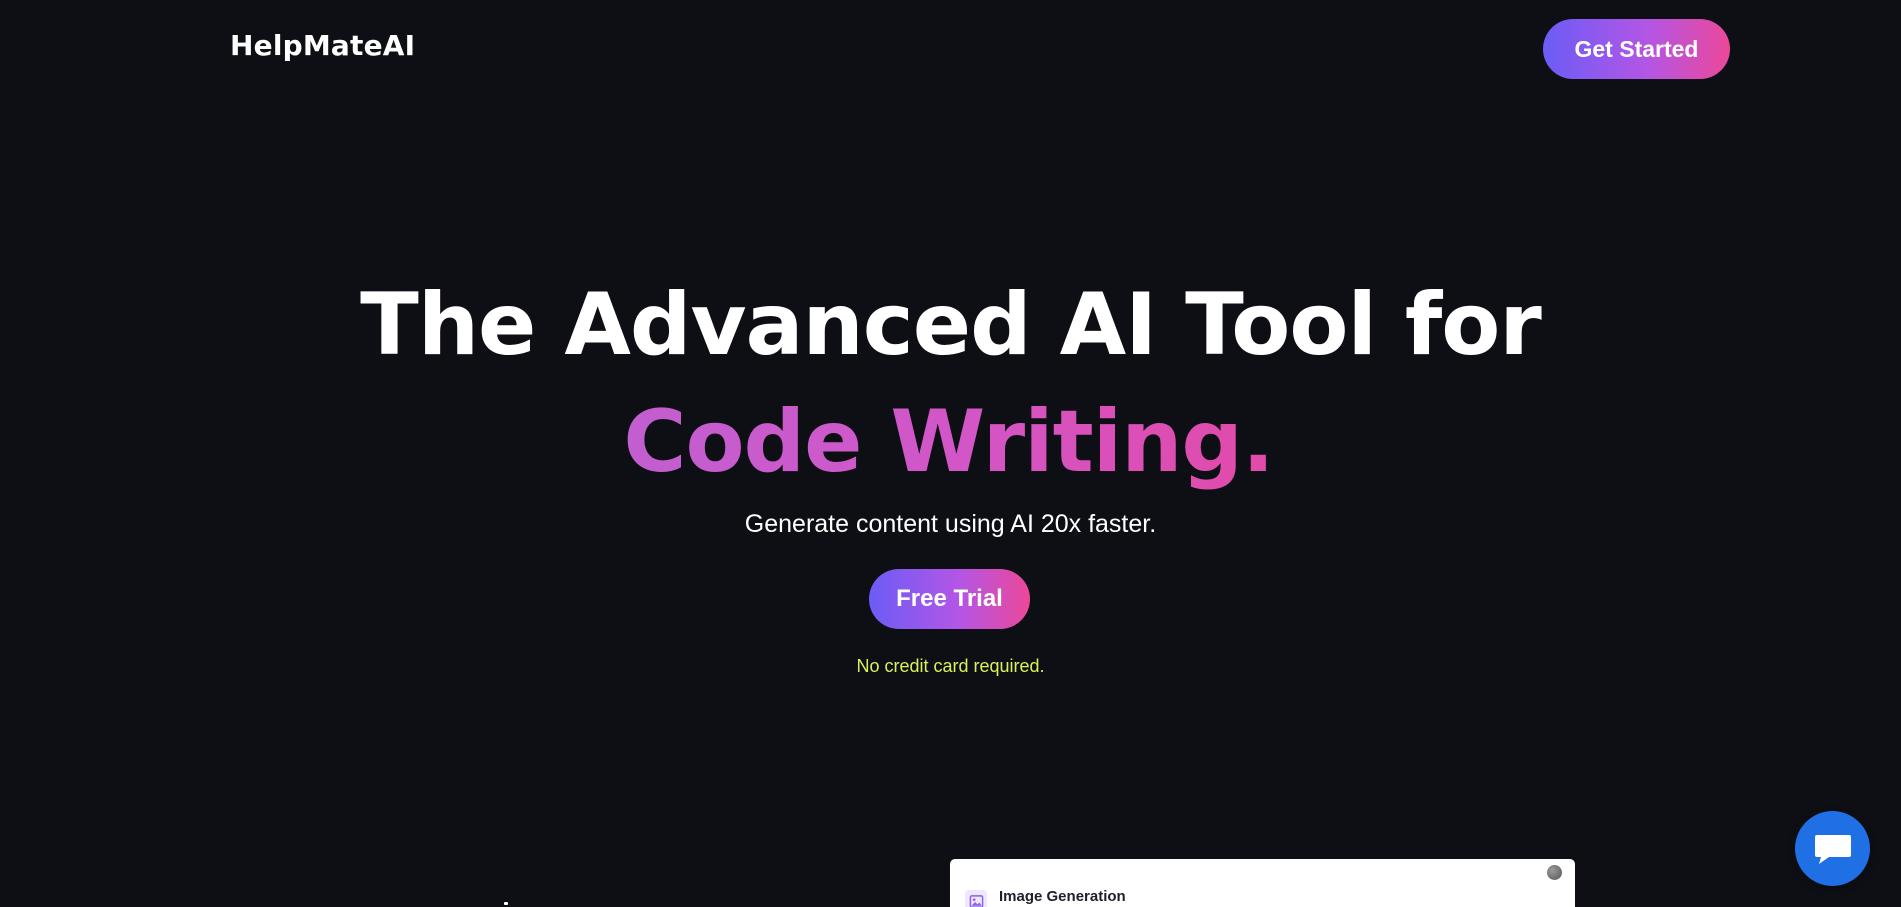  Describe the element at coordinates (950, 666) in the screenshot. I see `no-credit-card-note: No credit card required.` at that location.